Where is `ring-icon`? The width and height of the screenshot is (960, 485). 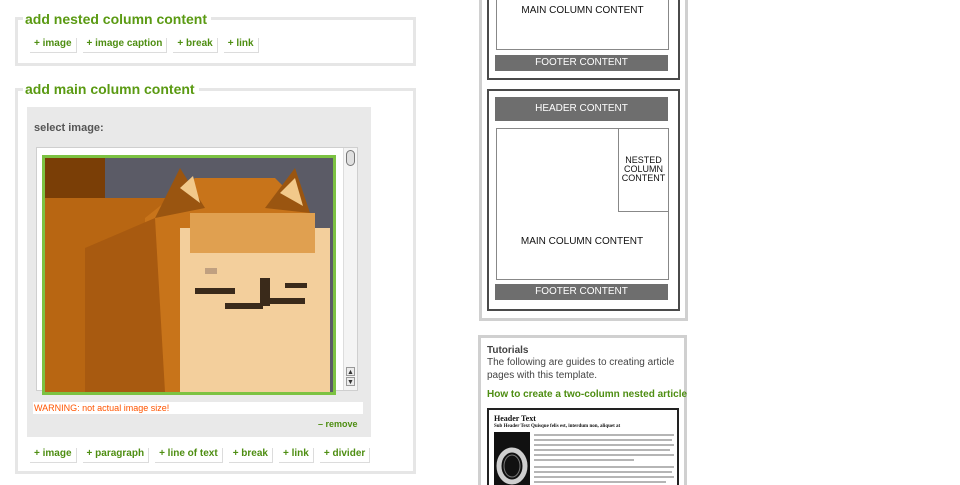
ring-icon is located at coordinates (512, 466).